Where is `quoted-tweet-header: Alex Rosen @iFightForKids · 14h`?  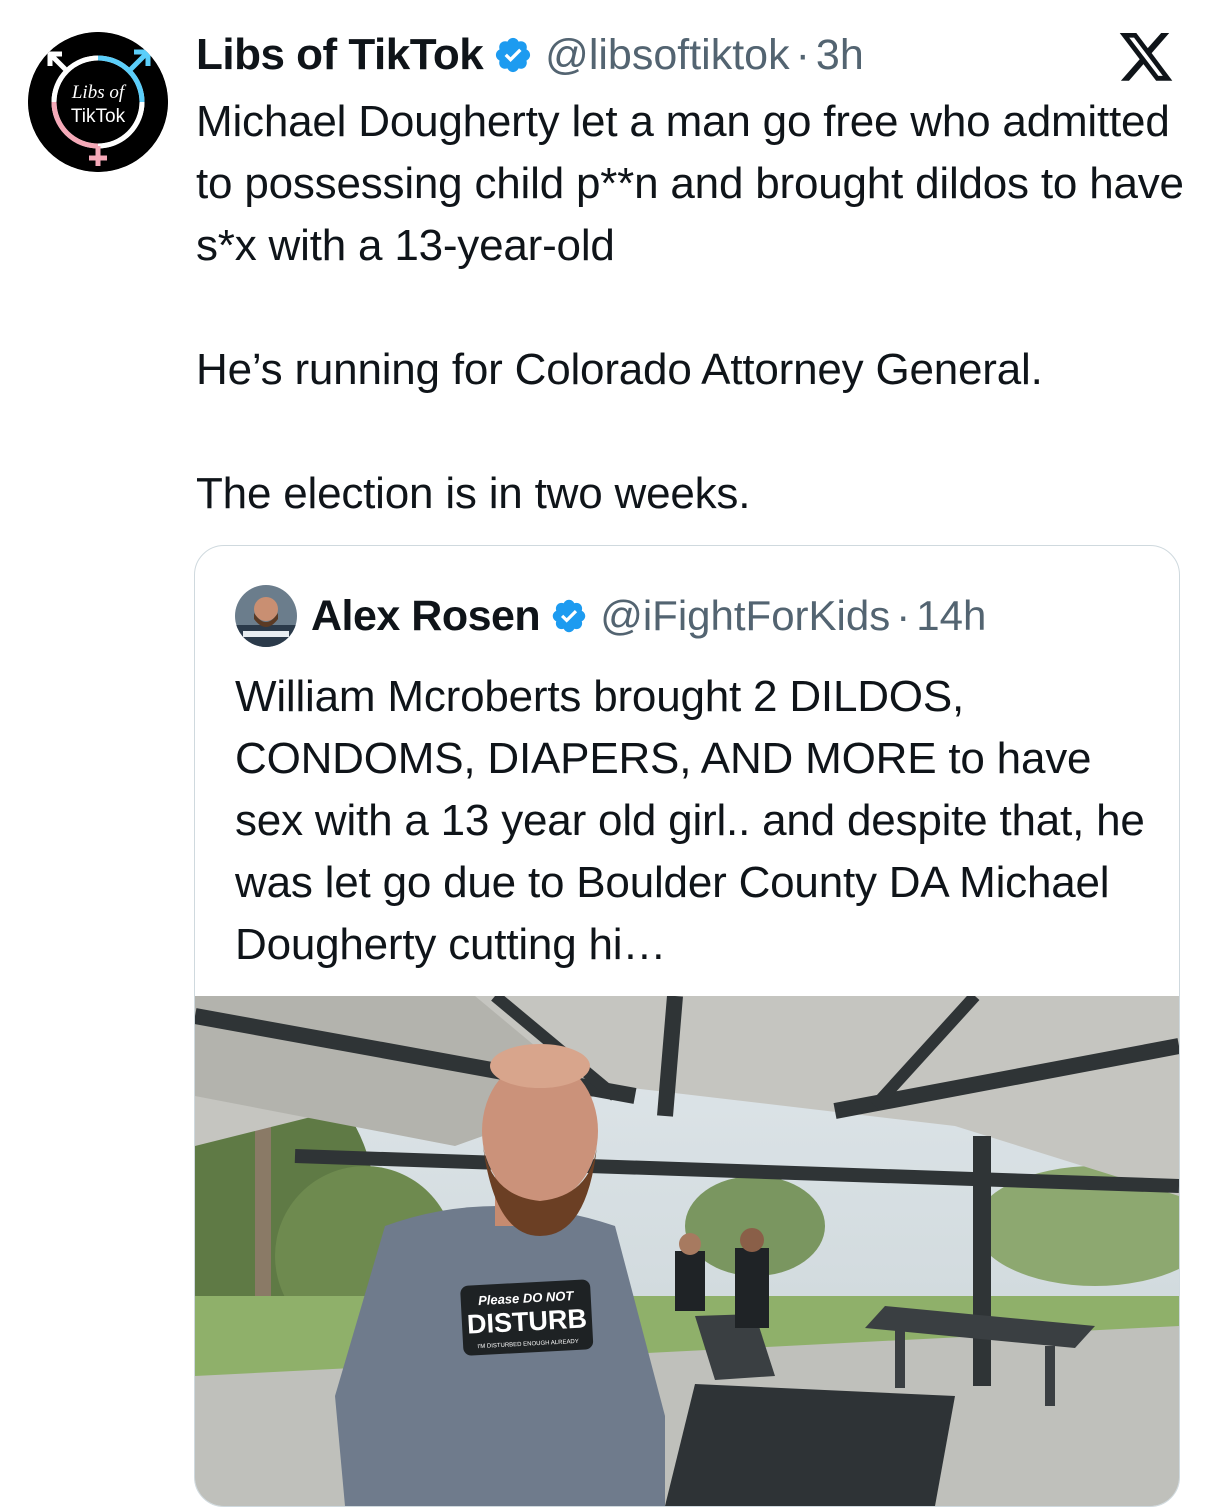
quoted-tweet-header: Alex Rosen @iFightForKids · 14h is located at coordinates (610, 616).